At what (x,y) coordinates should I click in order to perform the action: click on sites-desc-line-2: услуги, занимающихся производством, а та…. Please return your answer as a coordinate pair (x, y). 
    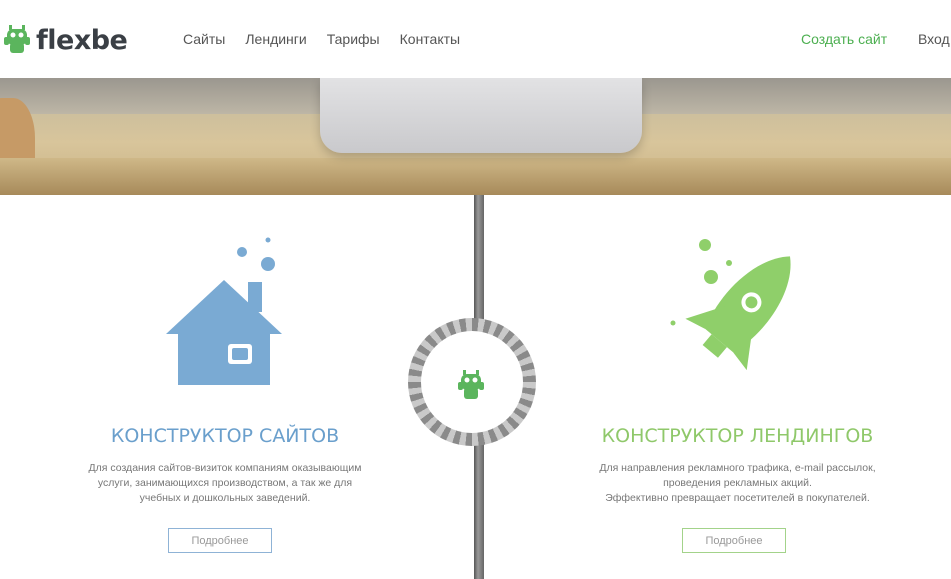
    Looking at the image, I should click on (225, 483).